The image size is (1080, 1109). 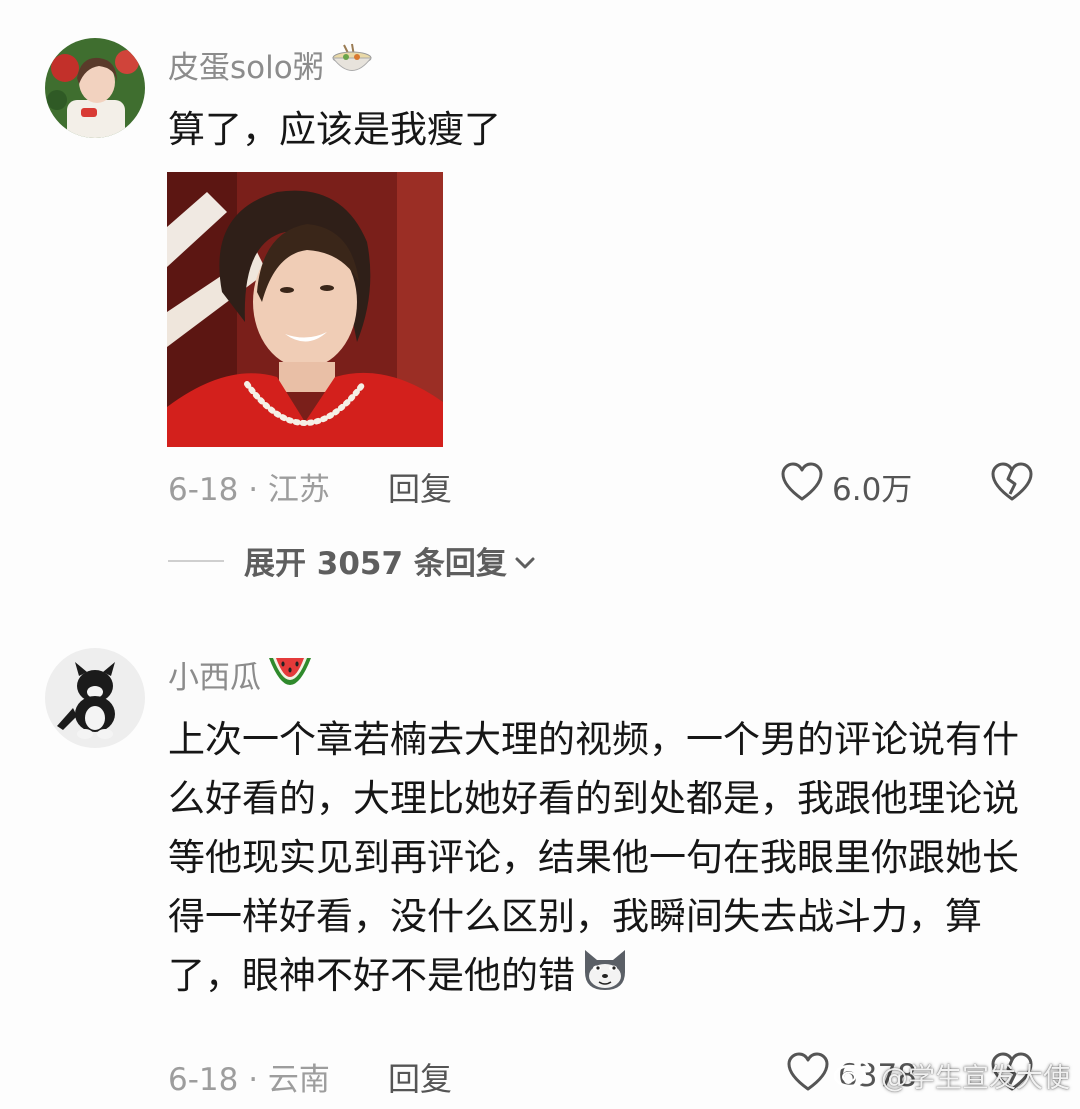 I want to click on comment-text: 算了，应该是我瘦了, so click(x=334, y=129).